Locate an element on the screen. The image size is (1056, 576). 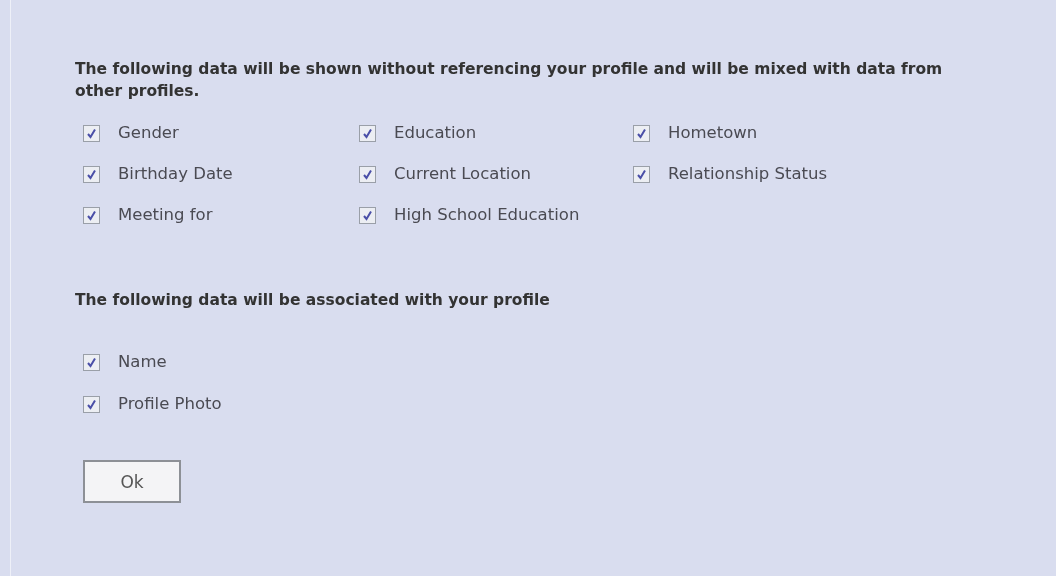
ok-button: Ok is located at coordinates (132, 481).